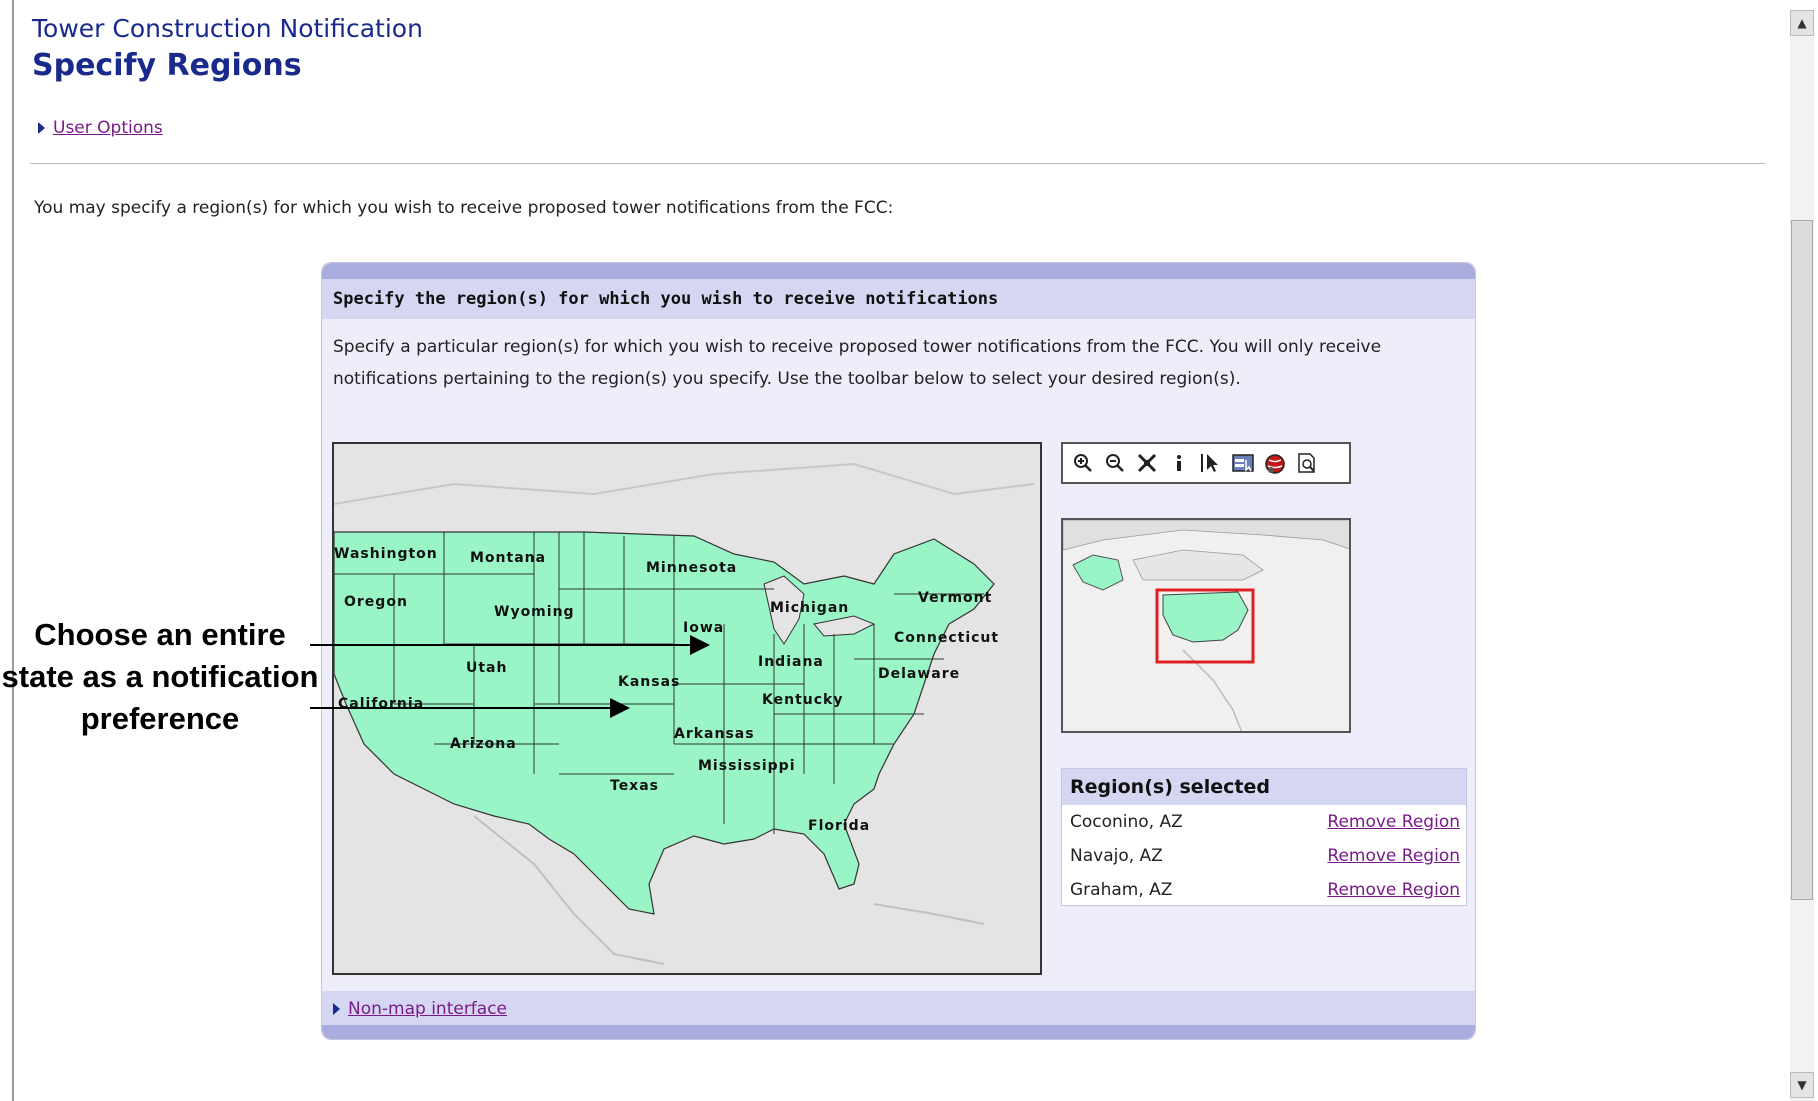  Describe the element at coordinates (955, 598) in the screenshot. I see `state-label-vermont: Vermont` at that location.